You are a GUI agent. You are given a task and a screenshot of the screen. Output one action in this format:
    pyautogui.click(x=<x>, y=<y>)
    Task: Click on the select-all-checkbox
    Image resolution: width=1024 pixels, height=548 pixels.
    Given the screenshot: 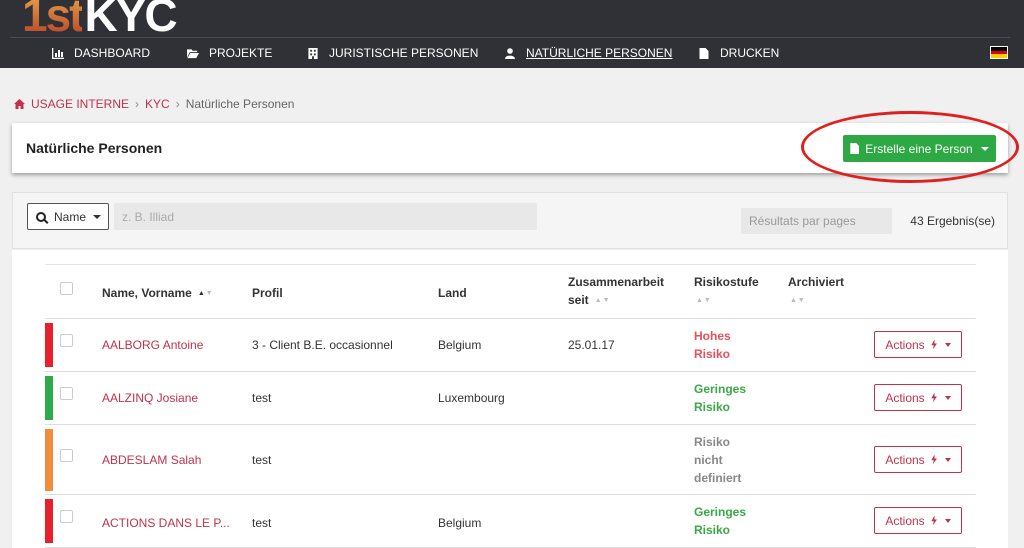 What is the action you would take?
    pyautogui.click(x=66, y=288)
    